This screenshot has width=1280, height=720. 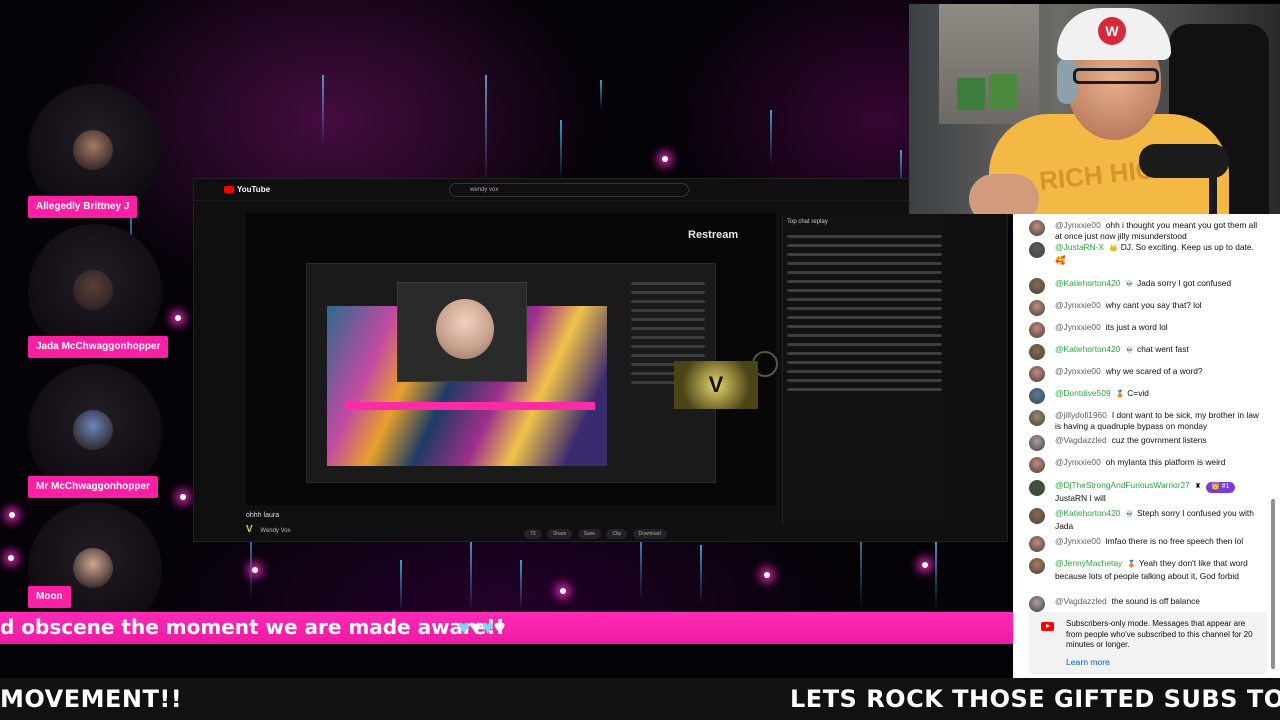 I want to click on chat-text: oh mylanta this platform is weird, so click(x=1165, y=462).